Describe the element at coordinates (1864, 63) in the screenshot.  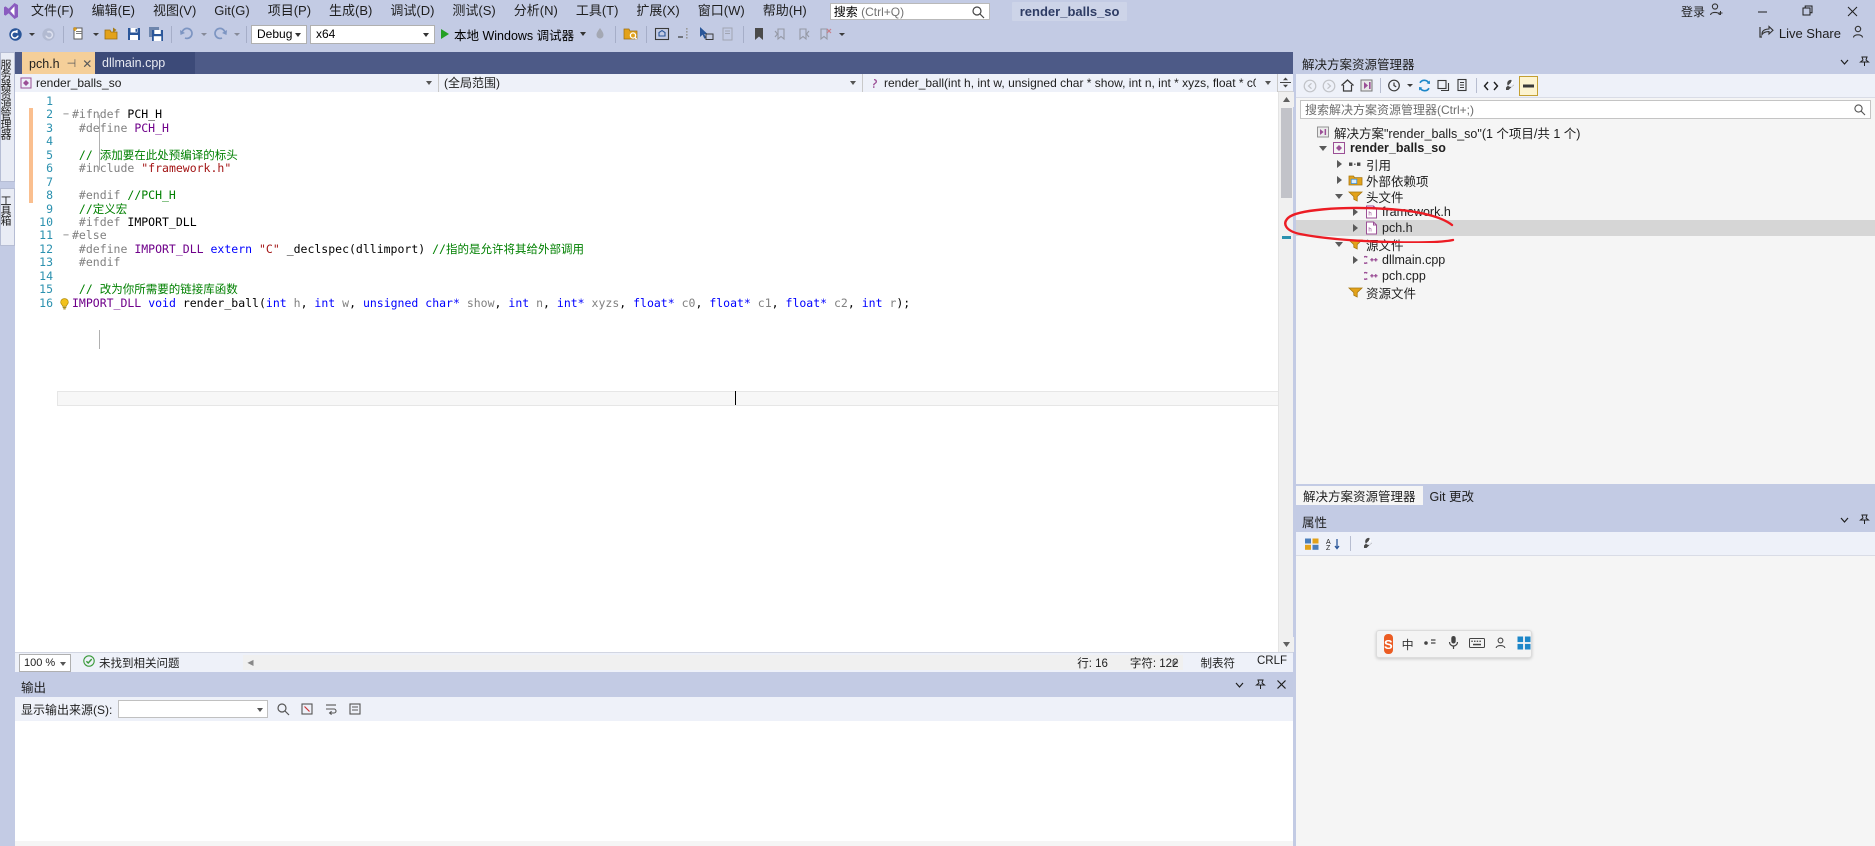
I see `solution-explorer-pin-icon` at that location.